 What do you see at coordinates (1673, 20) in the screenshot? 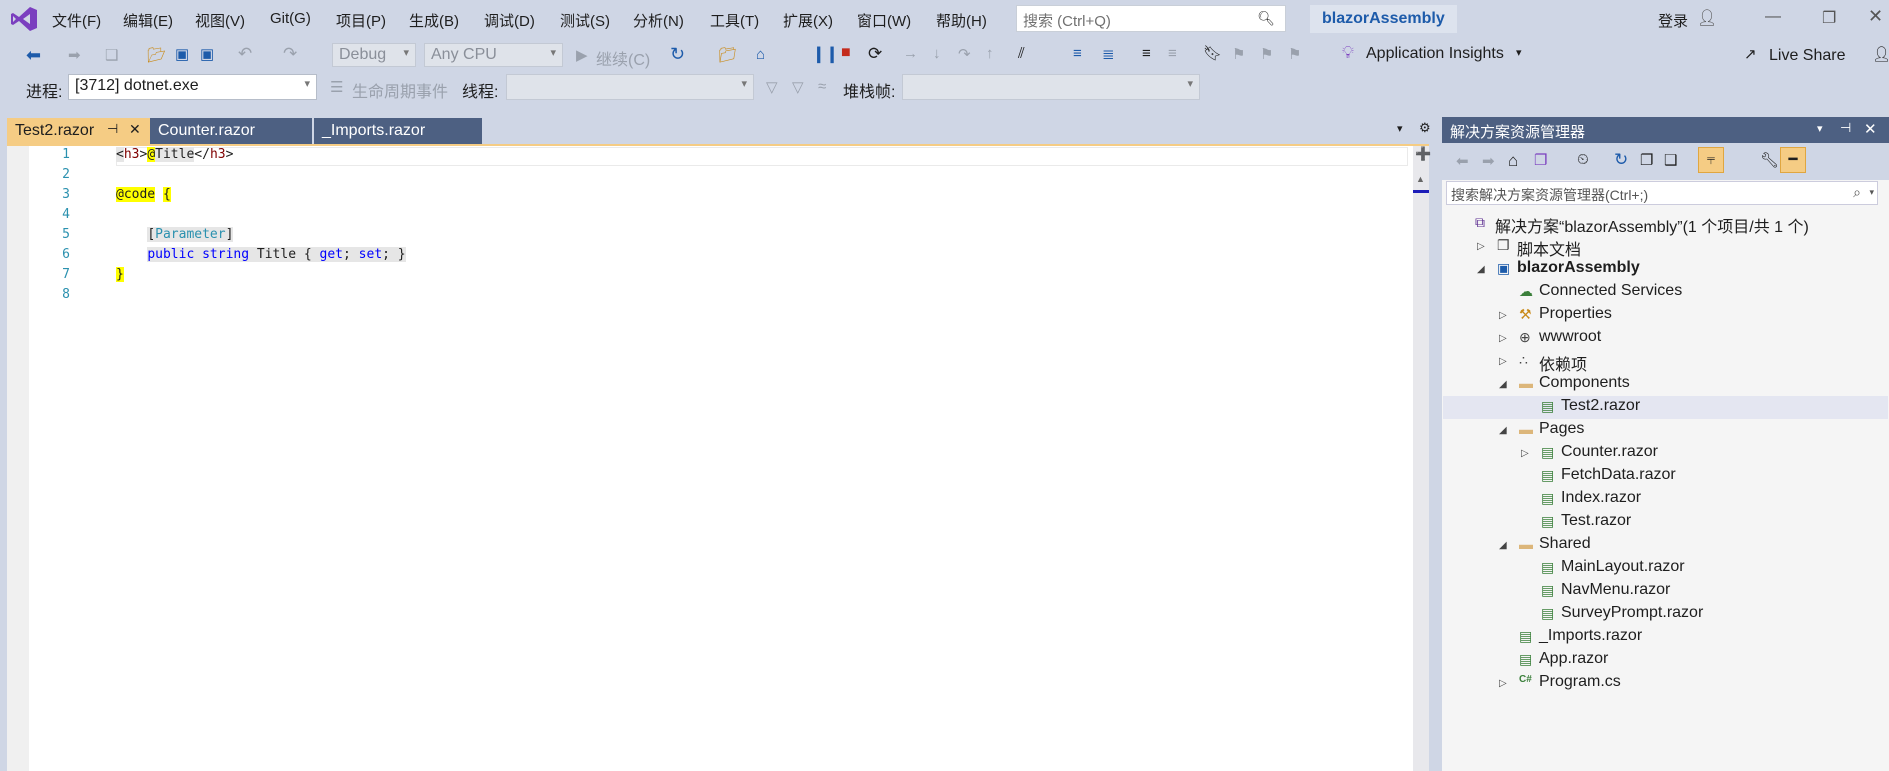
I see `login-link: 登录` at bounding box center [1673, 20].